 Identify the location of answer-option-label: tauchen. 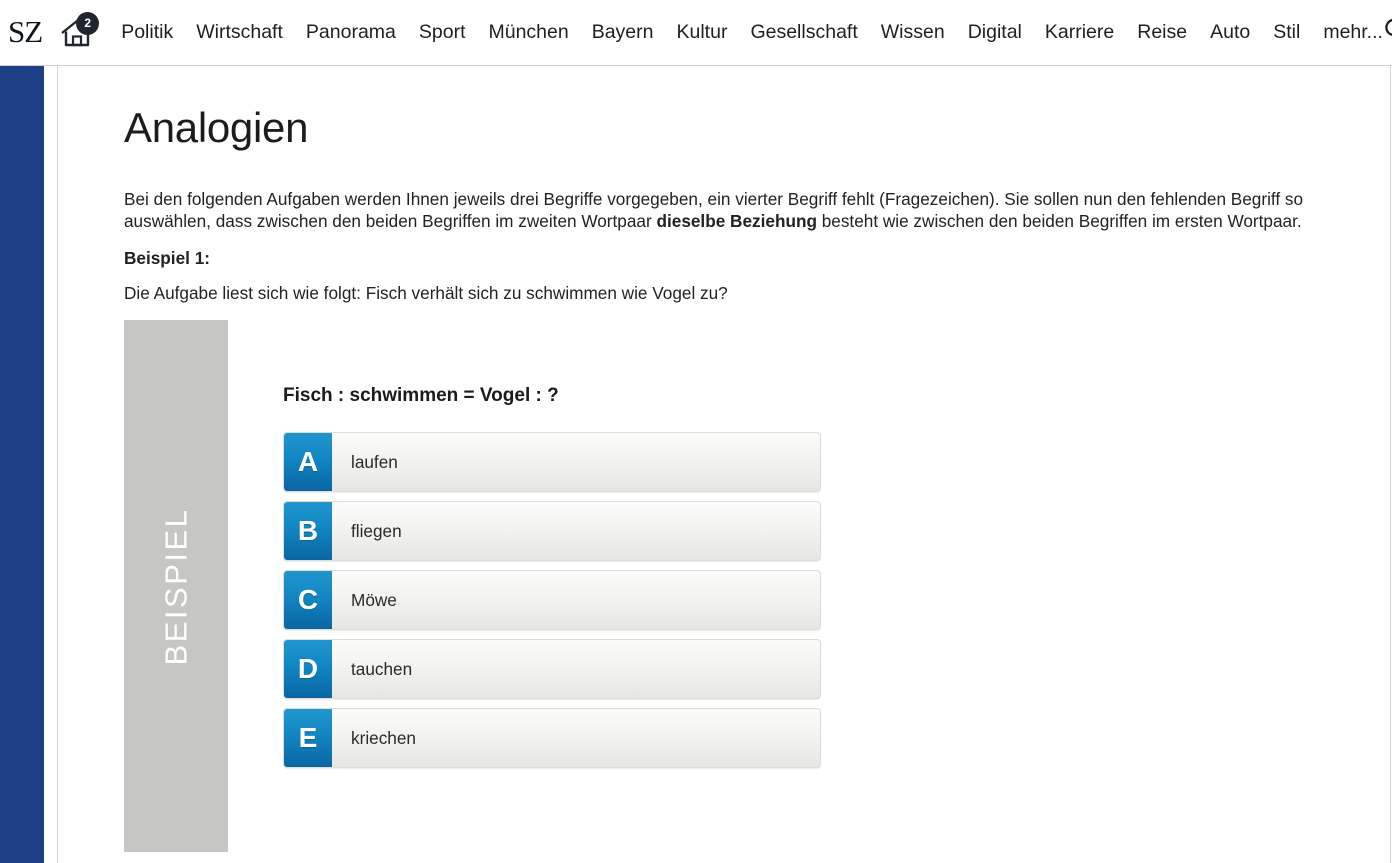
(382, 668).